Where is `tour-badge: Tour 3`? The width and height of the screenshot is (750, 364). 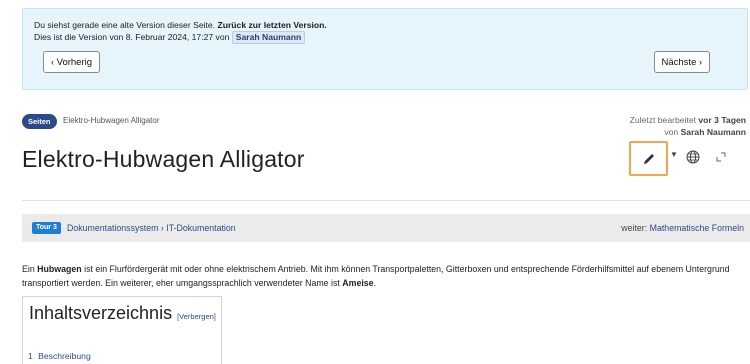 tour-badge: Tour 3 is located at coordinates (46, 228).